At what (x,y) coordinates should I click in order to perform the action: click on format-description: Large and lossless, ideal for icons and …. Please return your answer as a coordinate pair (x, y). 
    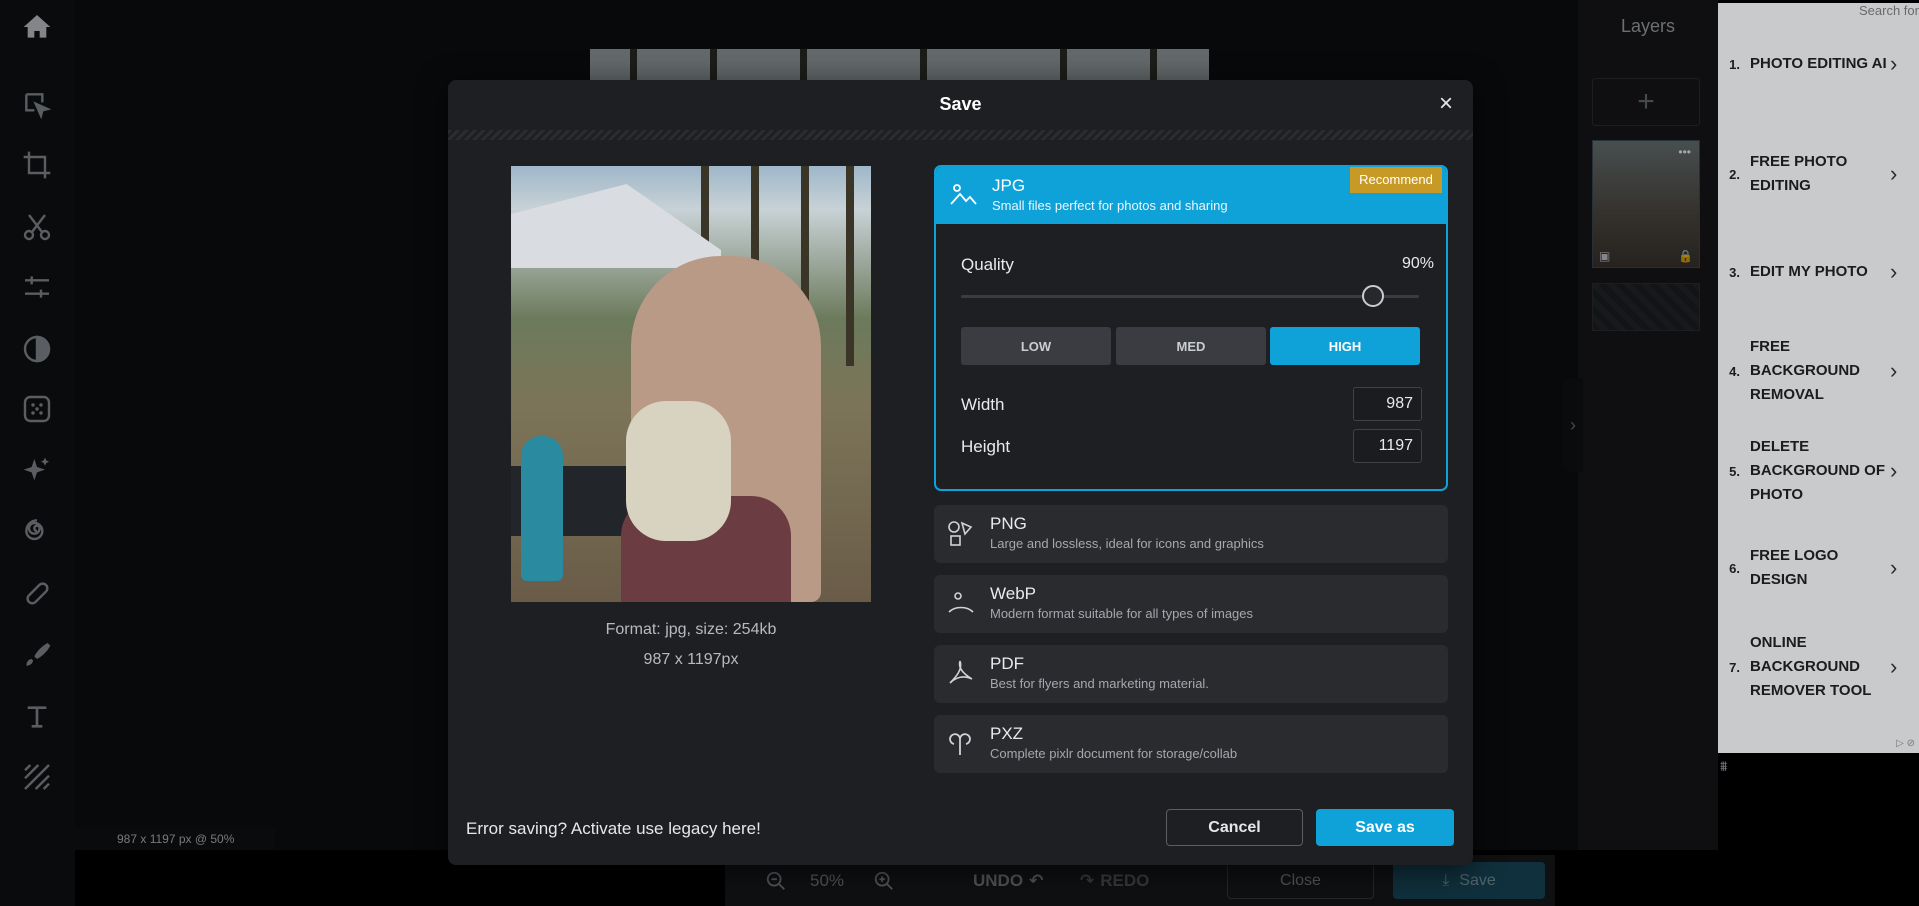
    Looking at the image, I should click on (1127, 543).